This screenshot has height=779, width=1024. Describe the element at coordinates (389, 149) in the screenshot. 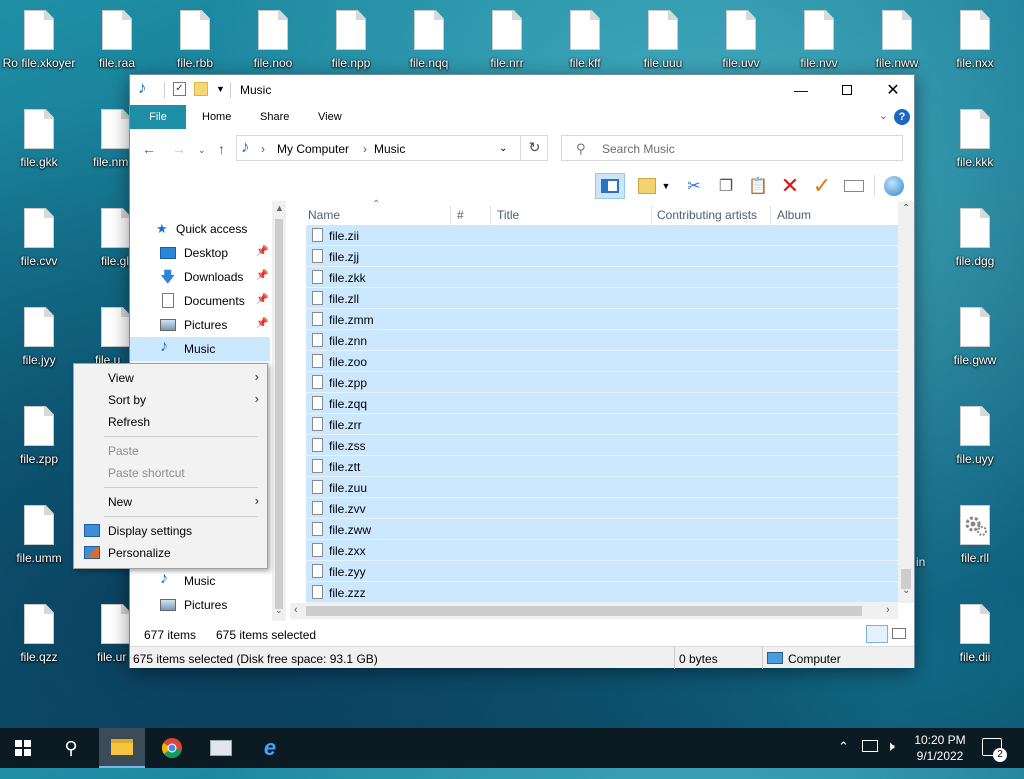

I see `breadcrumb-current: Music` at that location.